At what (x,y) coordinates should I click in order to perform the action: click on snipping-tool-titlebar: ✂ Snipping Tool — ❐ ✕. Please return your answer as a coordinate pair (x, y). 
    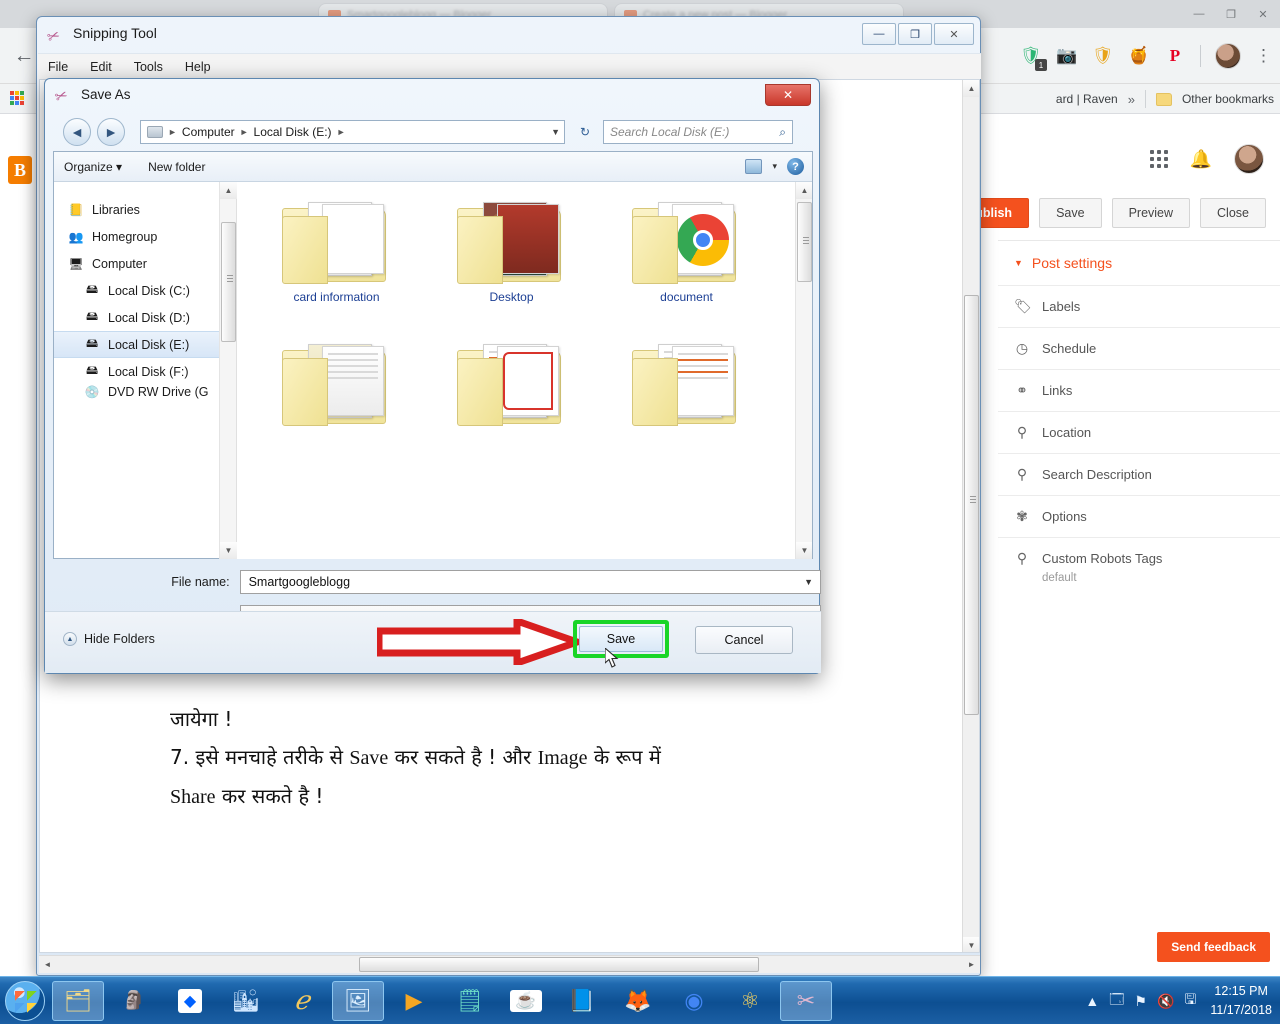
    Looking at the image, I should click on (508, 35).